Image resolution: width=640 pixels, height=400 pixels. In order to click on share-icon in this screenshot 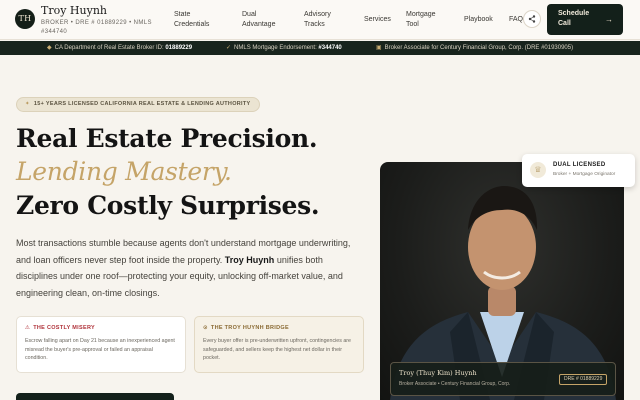, I will do `click(532, 19)`.